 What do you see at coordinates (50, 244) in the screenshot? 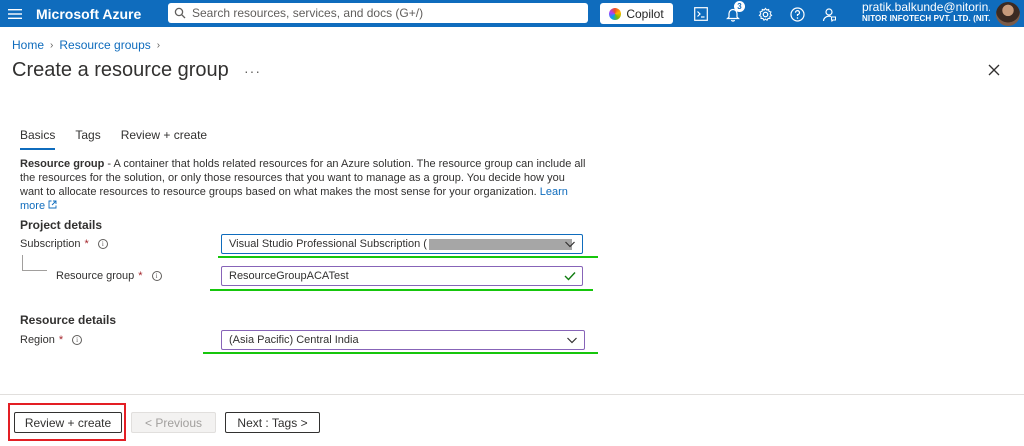
I see `subscription-label-text: Subscription` at bounding box center [50, 244].